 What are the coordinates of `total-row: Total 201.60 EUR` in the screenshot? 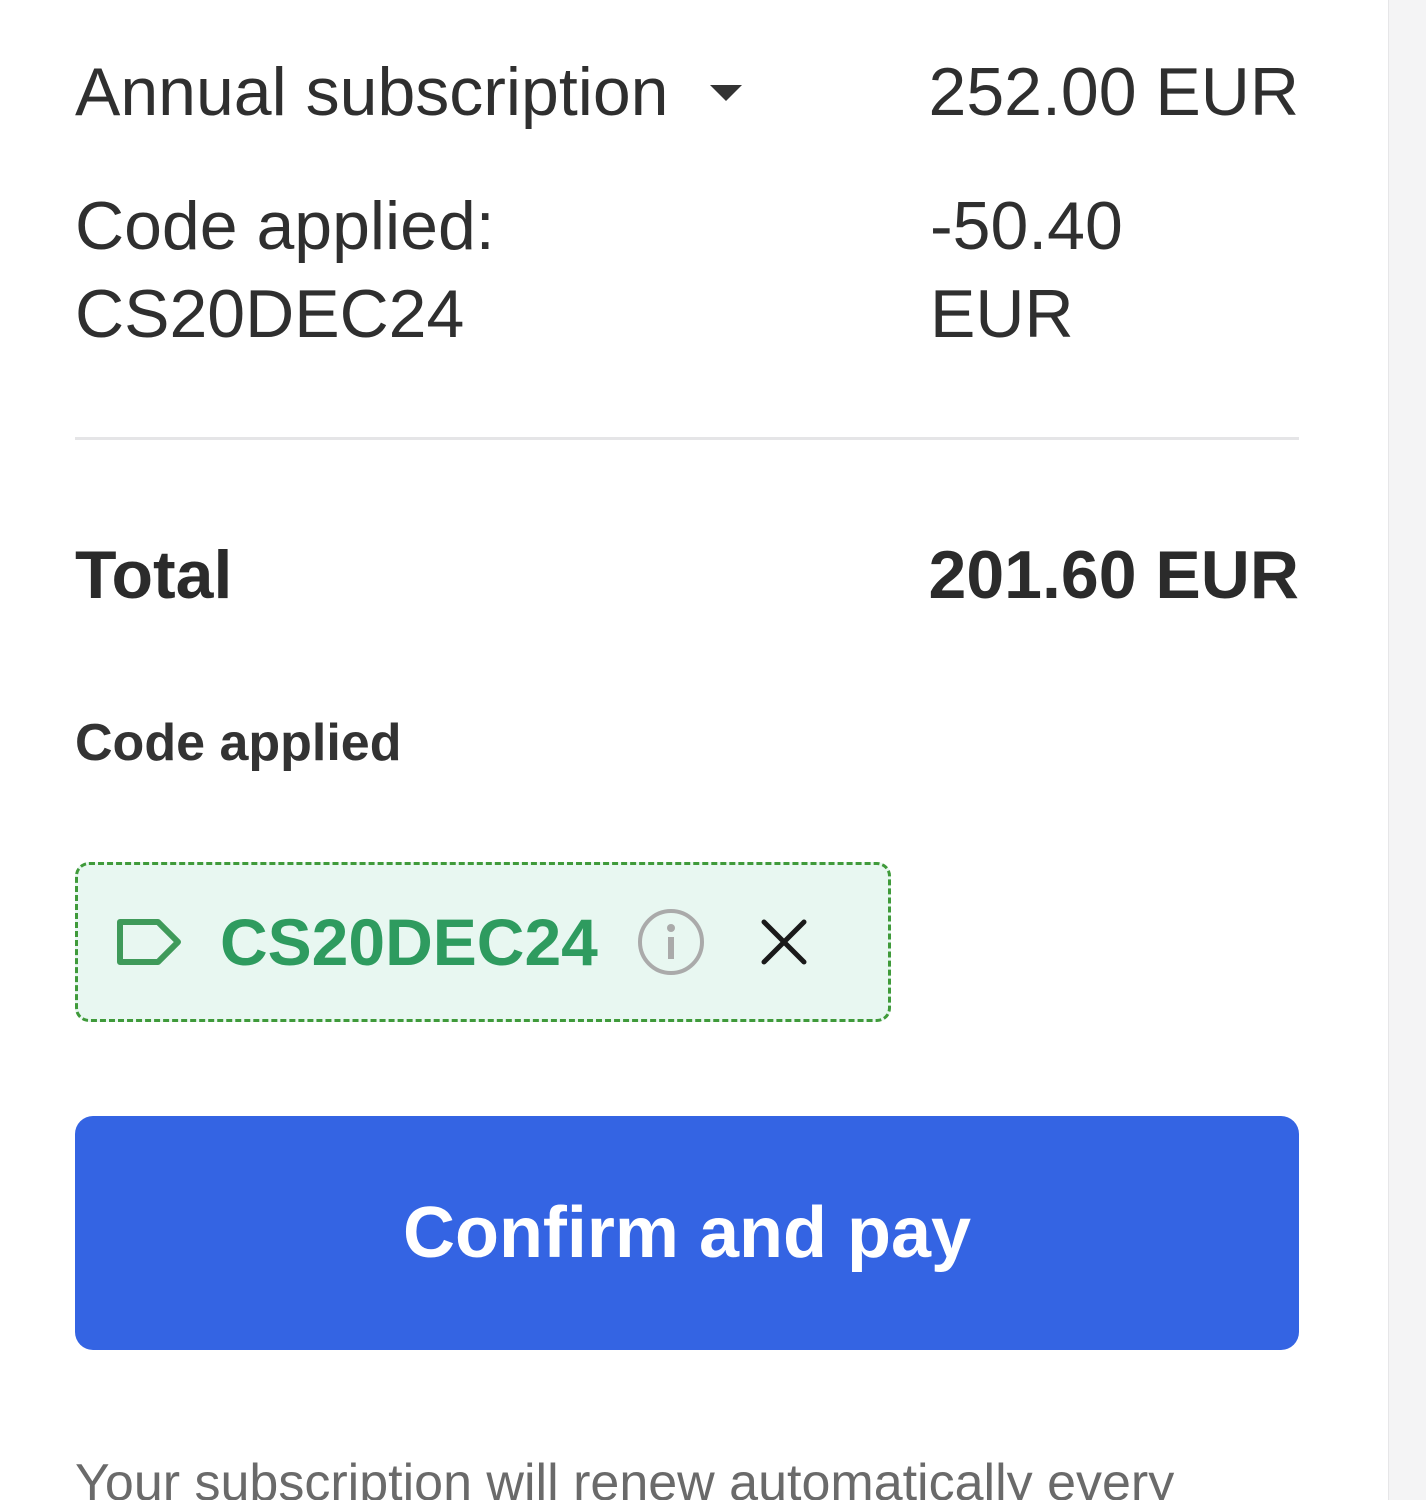 It's located at (687, 575).